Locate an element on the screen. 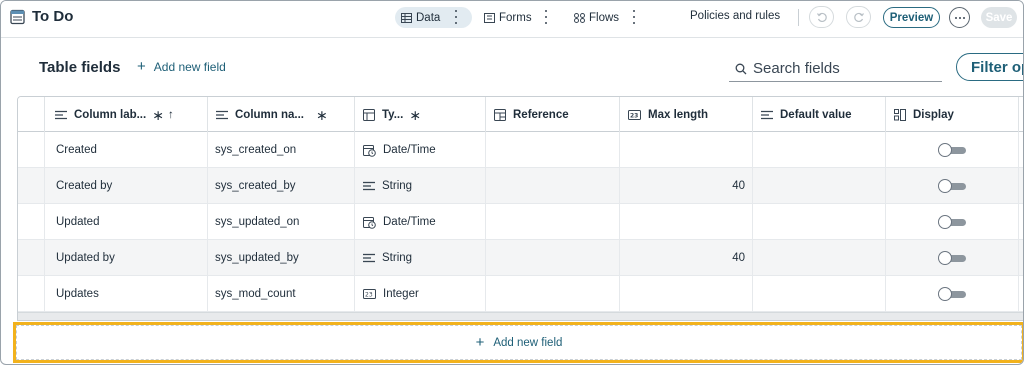 The height and width of the screenshot is (365, 1024). sort-ascending-icon: ↑ is located at coordinates (171, 115).